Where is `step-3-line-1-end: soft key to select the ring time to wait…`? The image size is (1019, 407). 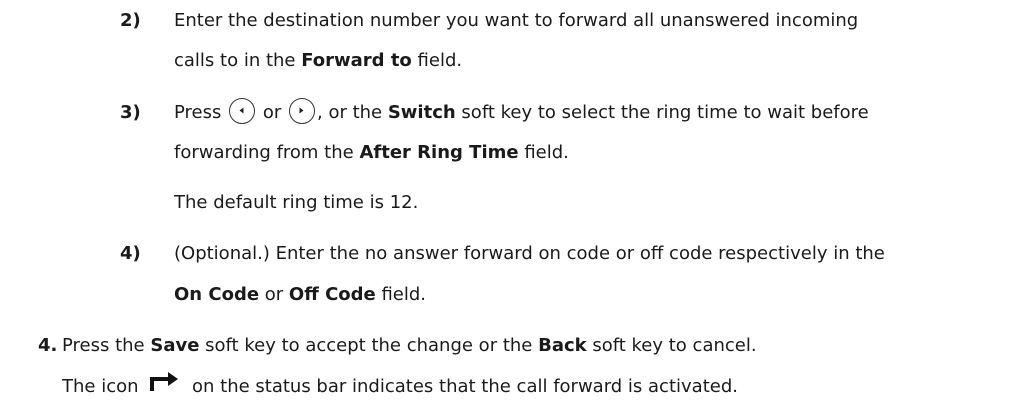 step-3-line-1-end: soft key to select the ring time to wait… is located at coordinates (662, 112).